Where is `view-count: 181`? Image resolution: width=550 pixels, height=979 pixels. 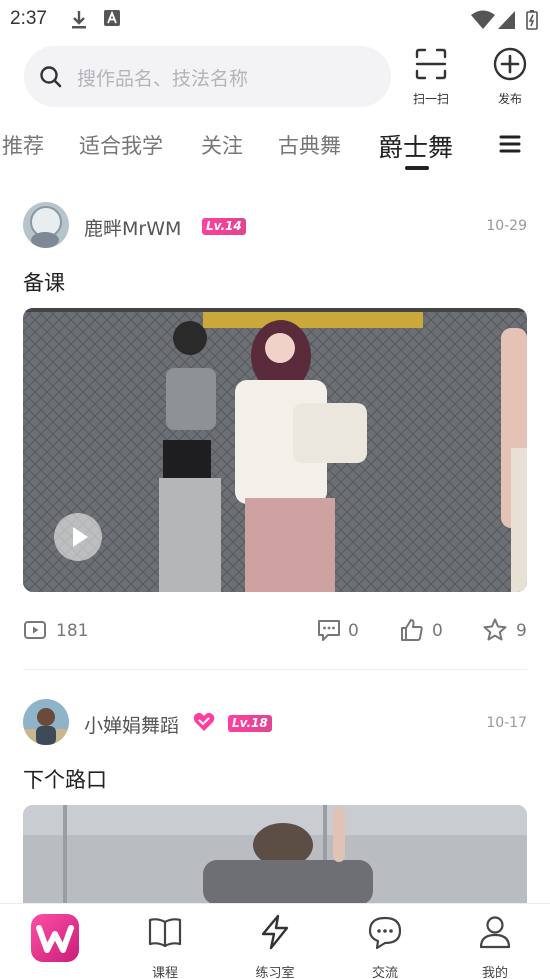 view-count: 181 is located at coordinates (72, 631).